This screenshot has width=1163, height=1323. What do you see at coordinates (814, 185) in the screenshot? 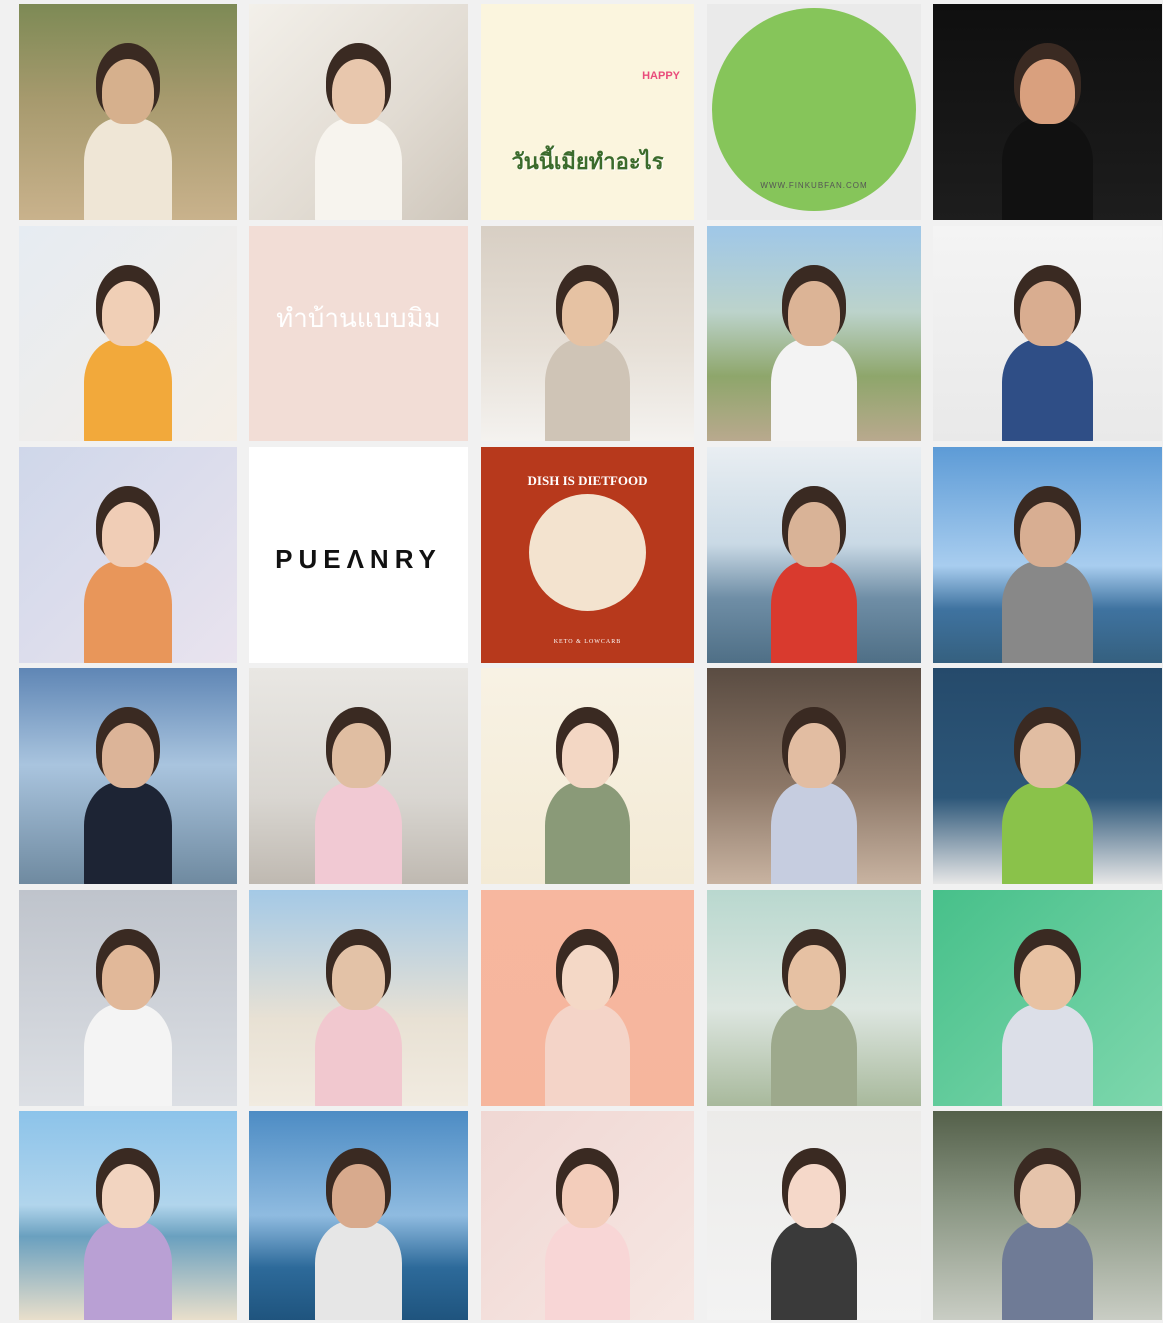
I see `tile-caption: WWW.FINKUBFAN.COM` at bounding box center [814, 185].